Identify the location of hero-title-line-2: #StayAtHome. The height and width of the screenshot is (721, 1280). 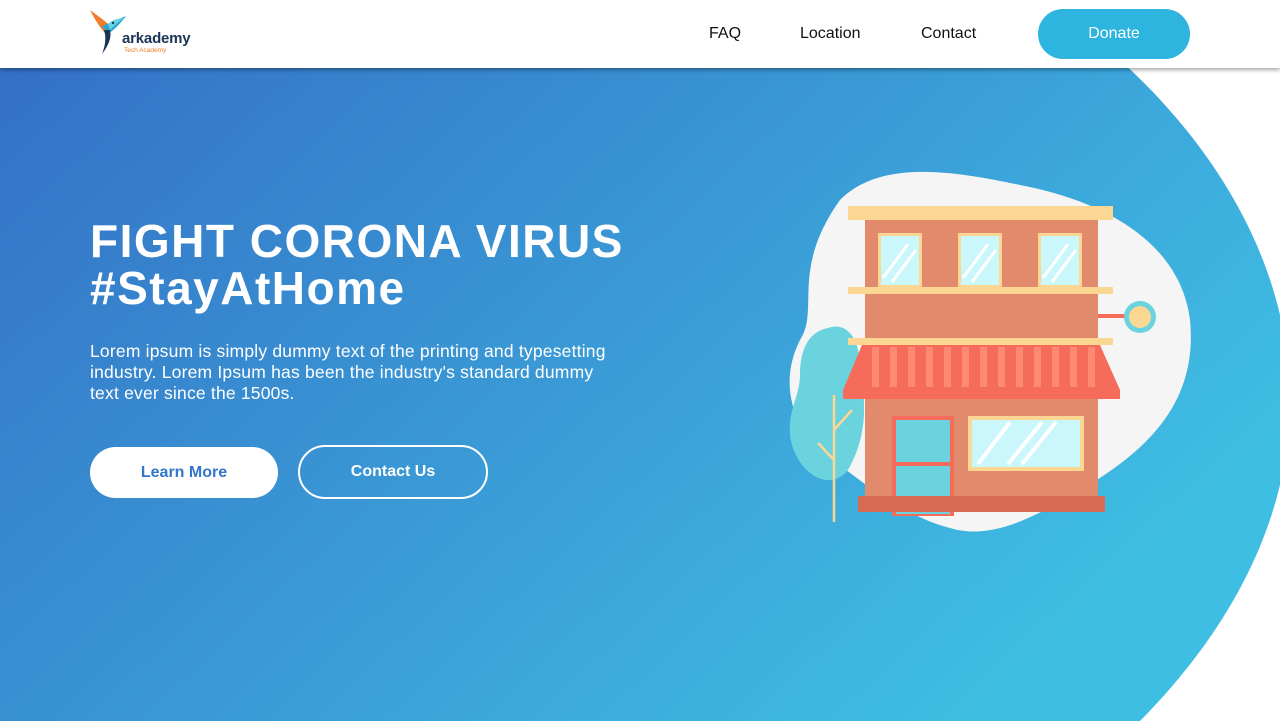
(248, 288).